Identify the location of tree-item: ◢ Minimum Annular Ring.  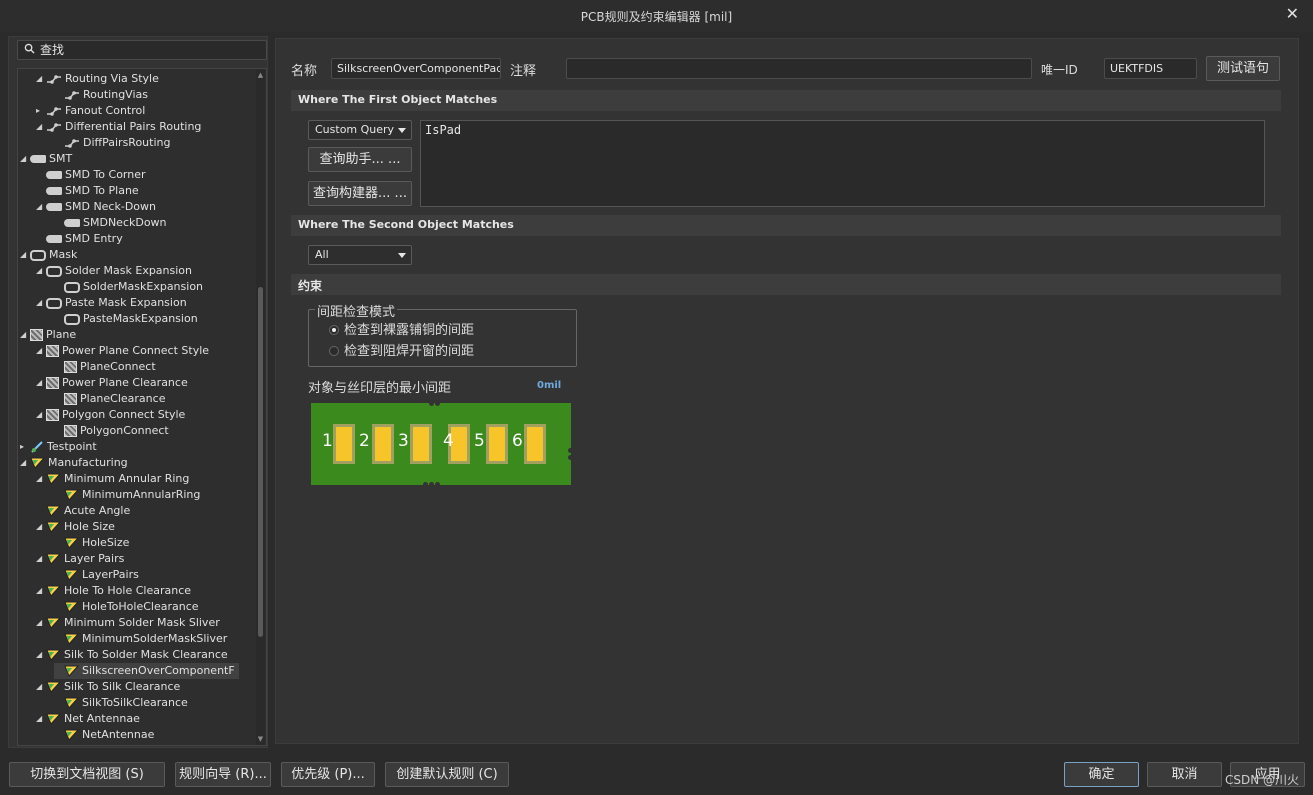
(112, 479).